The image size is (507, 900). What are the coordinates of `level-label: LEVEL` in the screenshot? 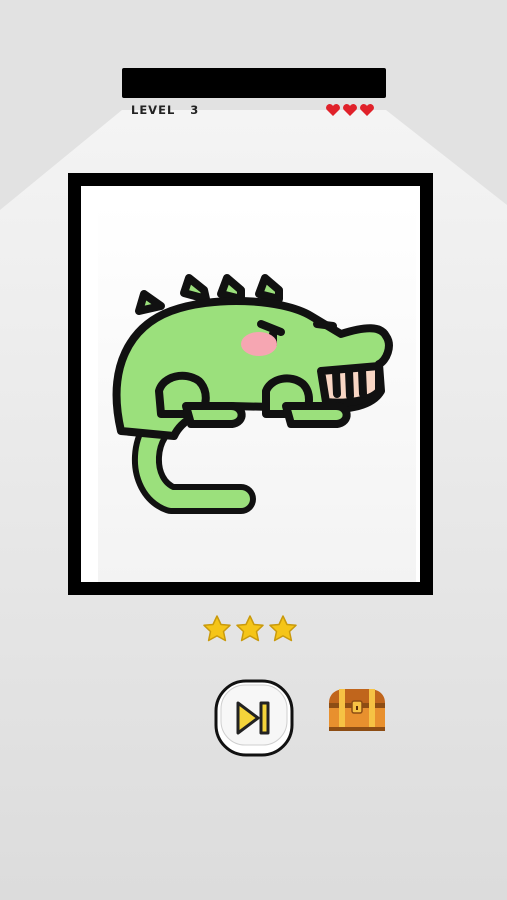 It's located at (153, 110).